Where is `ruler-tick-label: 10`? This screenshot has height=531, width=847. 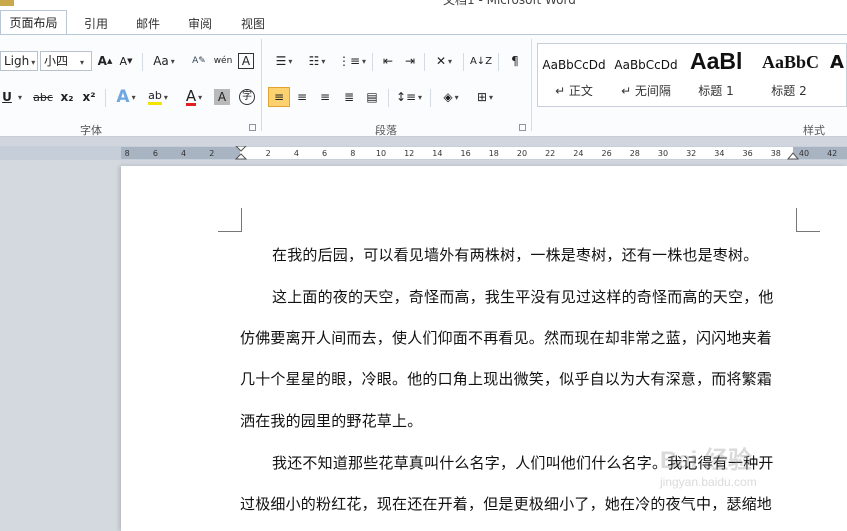
ruler-tick-label: 10 is located at coordinates (381, 153).